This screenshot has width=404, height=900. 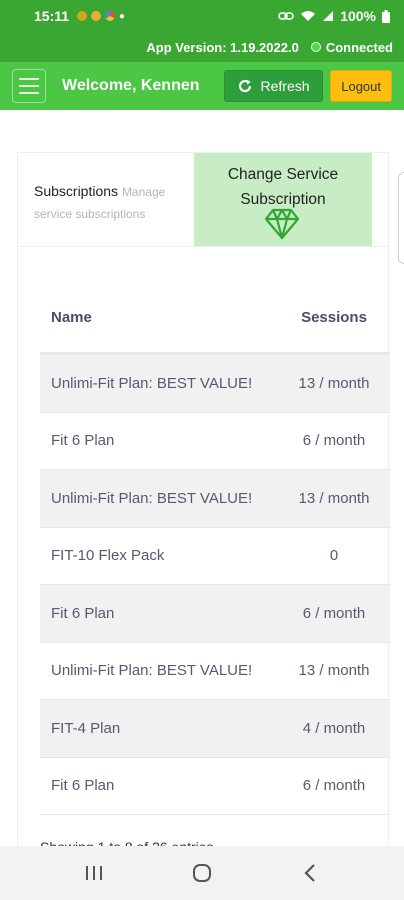 I want to click on logout-label: Logout, so click(x=361, y=86).